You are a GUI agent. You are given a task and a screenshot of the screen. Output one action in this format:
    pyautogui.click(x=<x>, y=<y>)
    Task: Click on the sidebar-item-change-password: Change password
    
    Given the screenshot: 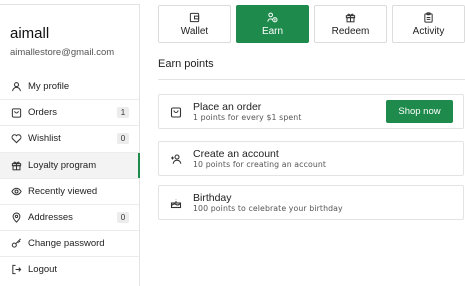 What is the action you would take?
    pyautogui.click(x=69, y=243)
    